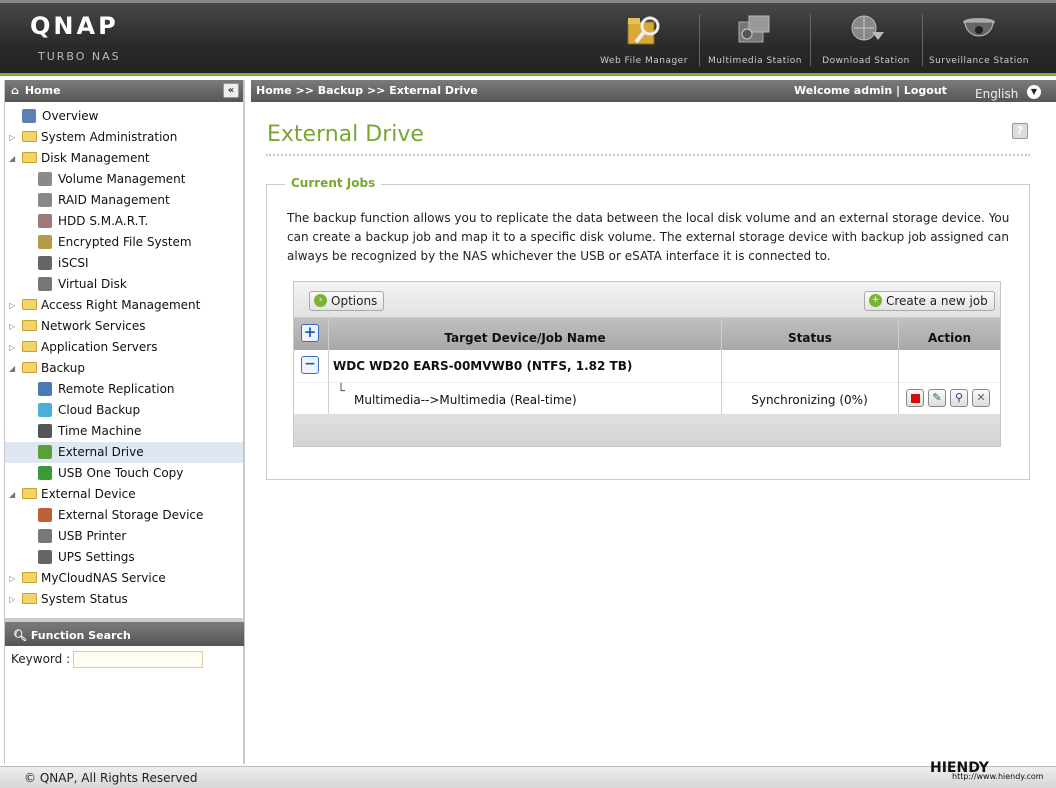  What do you see at coordinates (979, 40) in the screenshot?
I see `nav-surveillance-station: Surveillance Station` at bounding box center [979, 40].